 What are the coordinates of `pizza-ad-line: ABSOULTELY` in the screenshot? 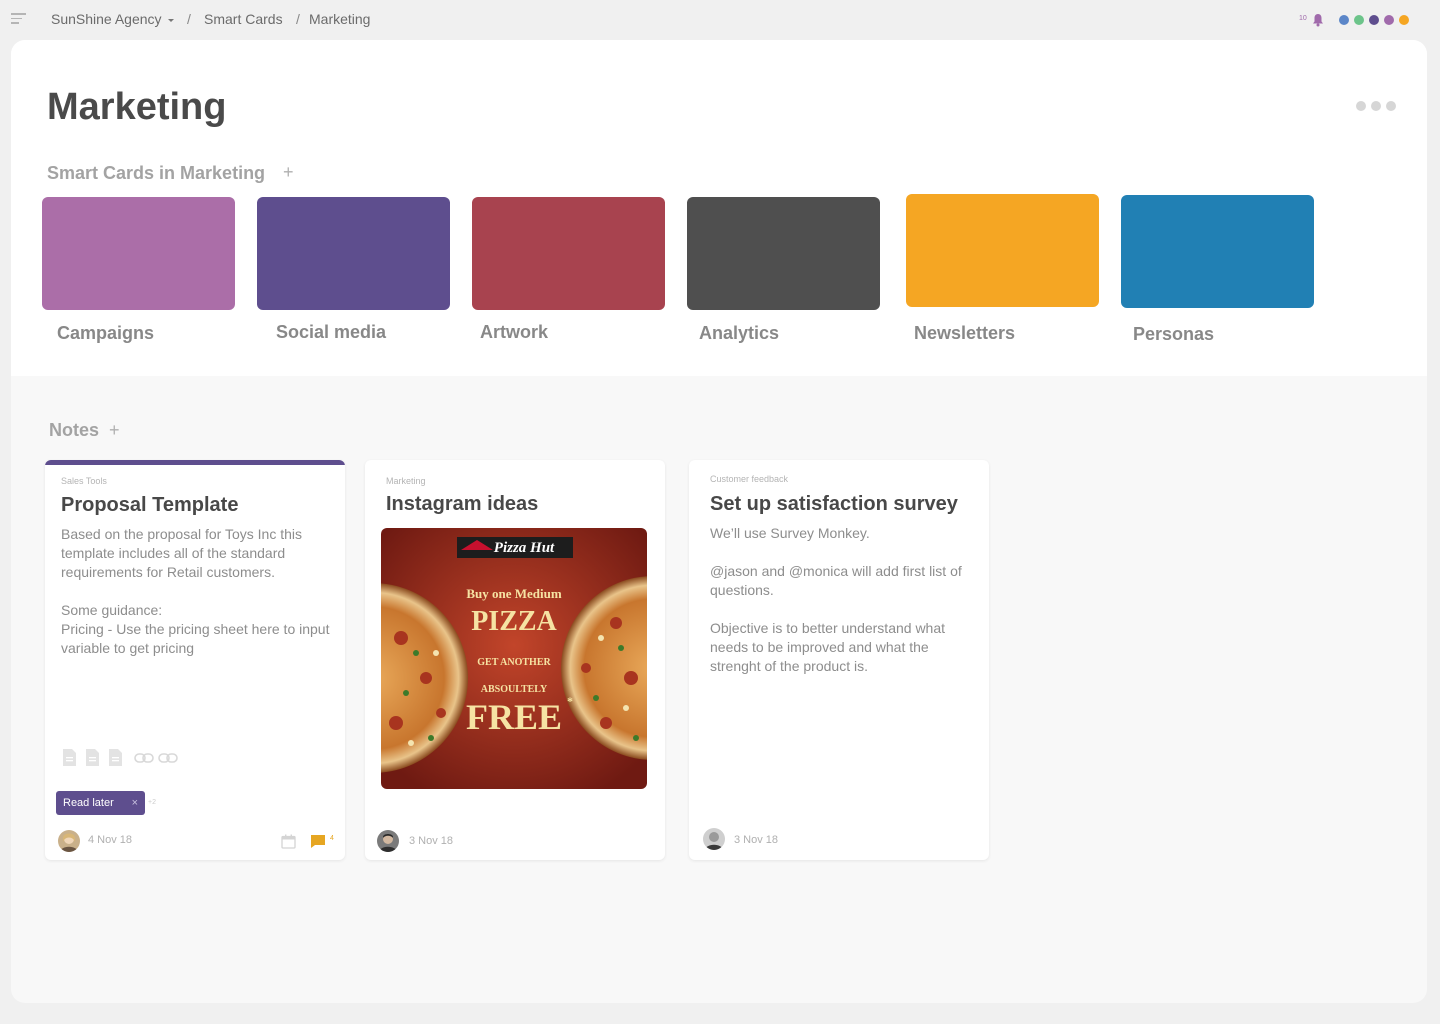 It's located at (514, 689).